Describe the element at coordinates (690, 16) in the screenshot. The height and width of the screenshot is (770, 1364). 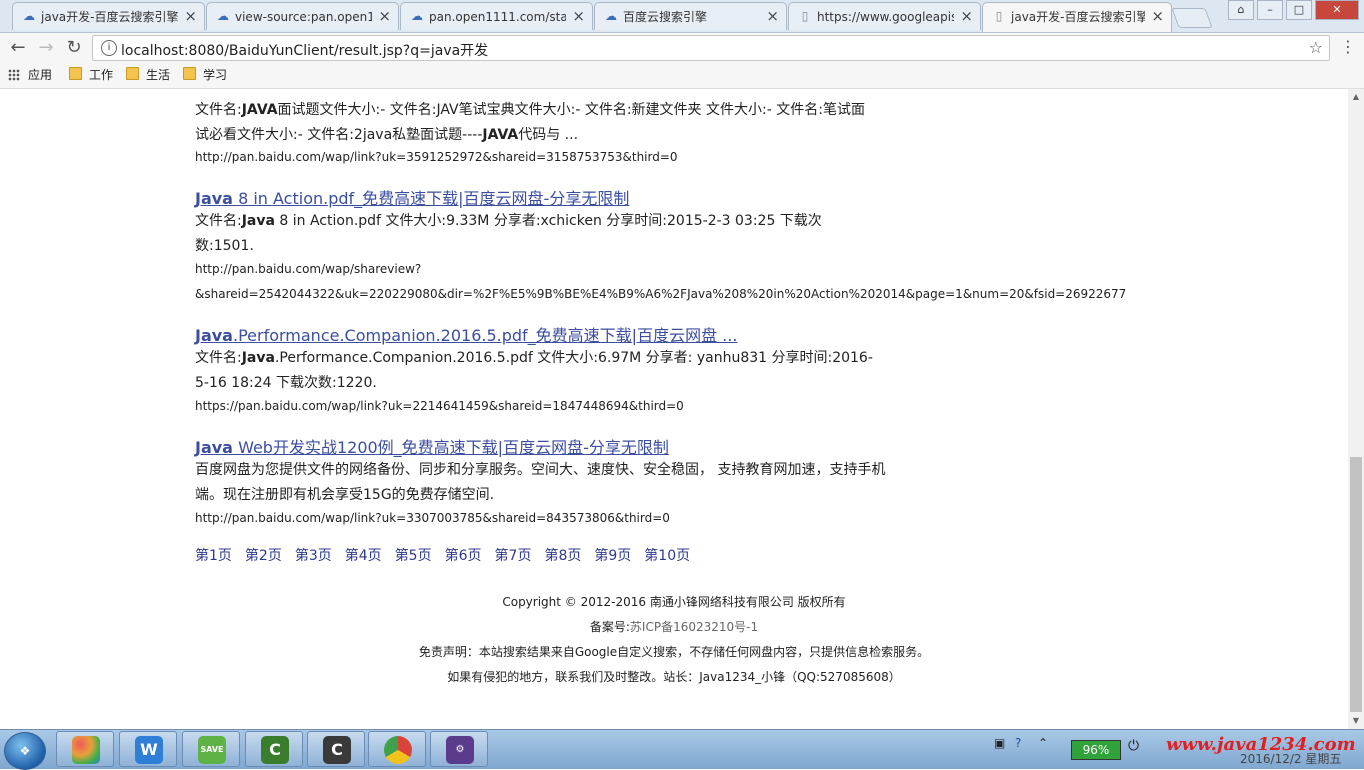
I see `tab-baidu-search: ☁ 百度云搜索引擎 ×` at that location.